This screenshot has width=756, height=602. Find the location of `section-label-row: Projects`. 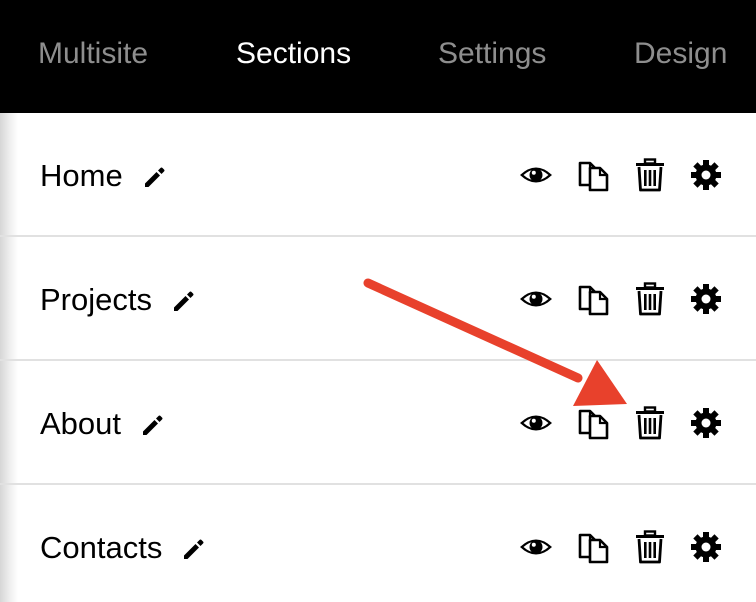

section-label-row: Projects is located at coordinates (119, 300).